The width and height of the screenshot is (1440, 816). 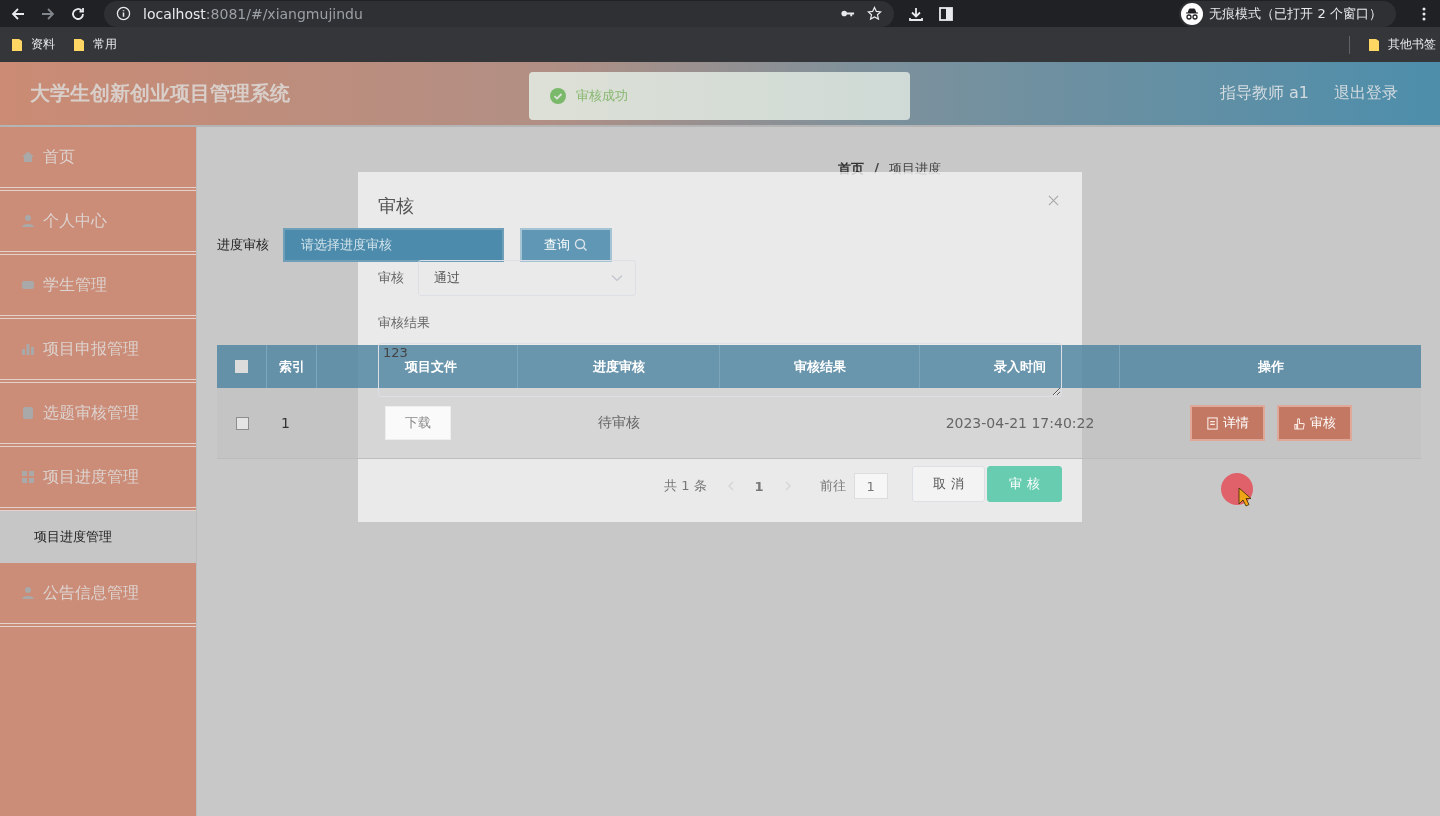 I want to click on star-icon, so click(x=874, y=13).